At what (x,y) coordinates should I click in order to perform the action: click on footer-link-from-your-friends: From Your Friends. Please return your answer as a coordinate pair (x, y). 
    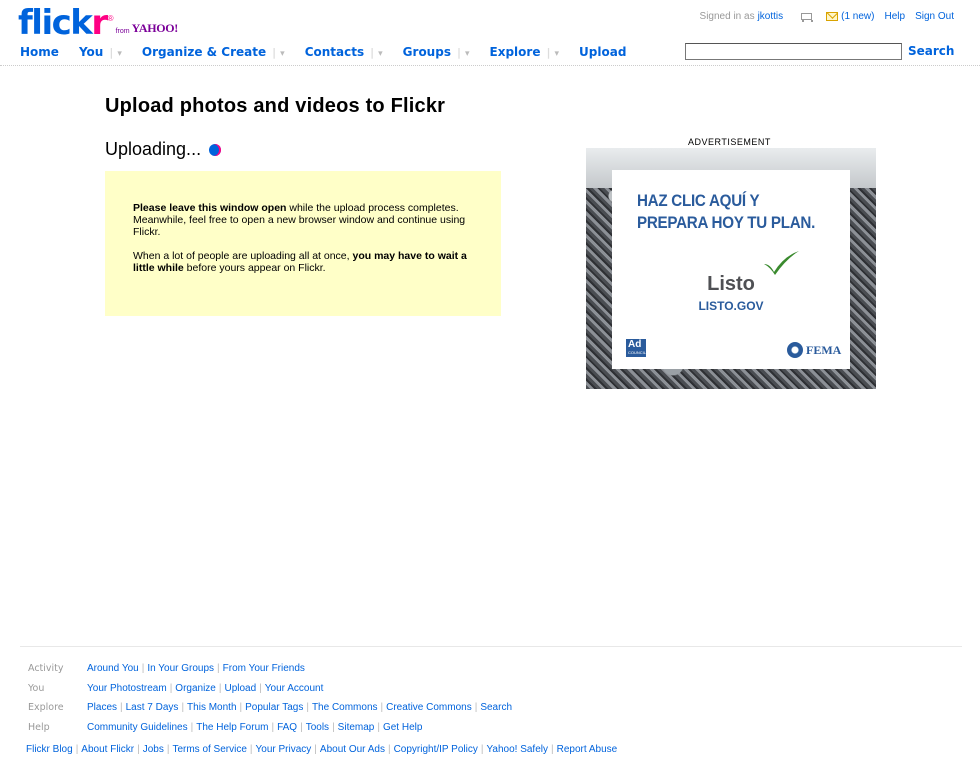
    Looking at the image, I should click on (264, 668).